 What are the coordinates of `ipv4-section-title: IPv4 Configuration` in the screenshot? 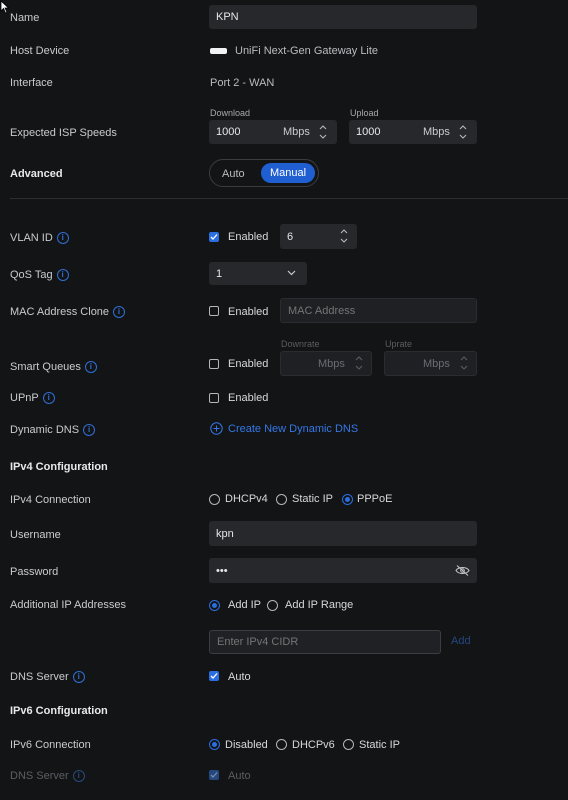 It's located at (59, 467).